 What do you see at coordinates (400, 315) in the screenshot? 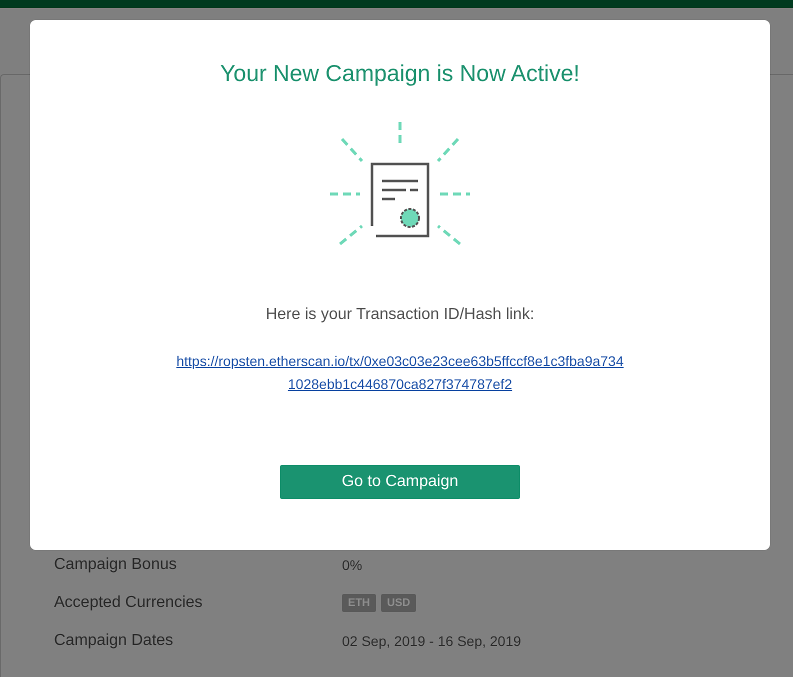
I see `dialog-message: Here is your Transaction ID/Hash link:` at bounding box center [400, 315].